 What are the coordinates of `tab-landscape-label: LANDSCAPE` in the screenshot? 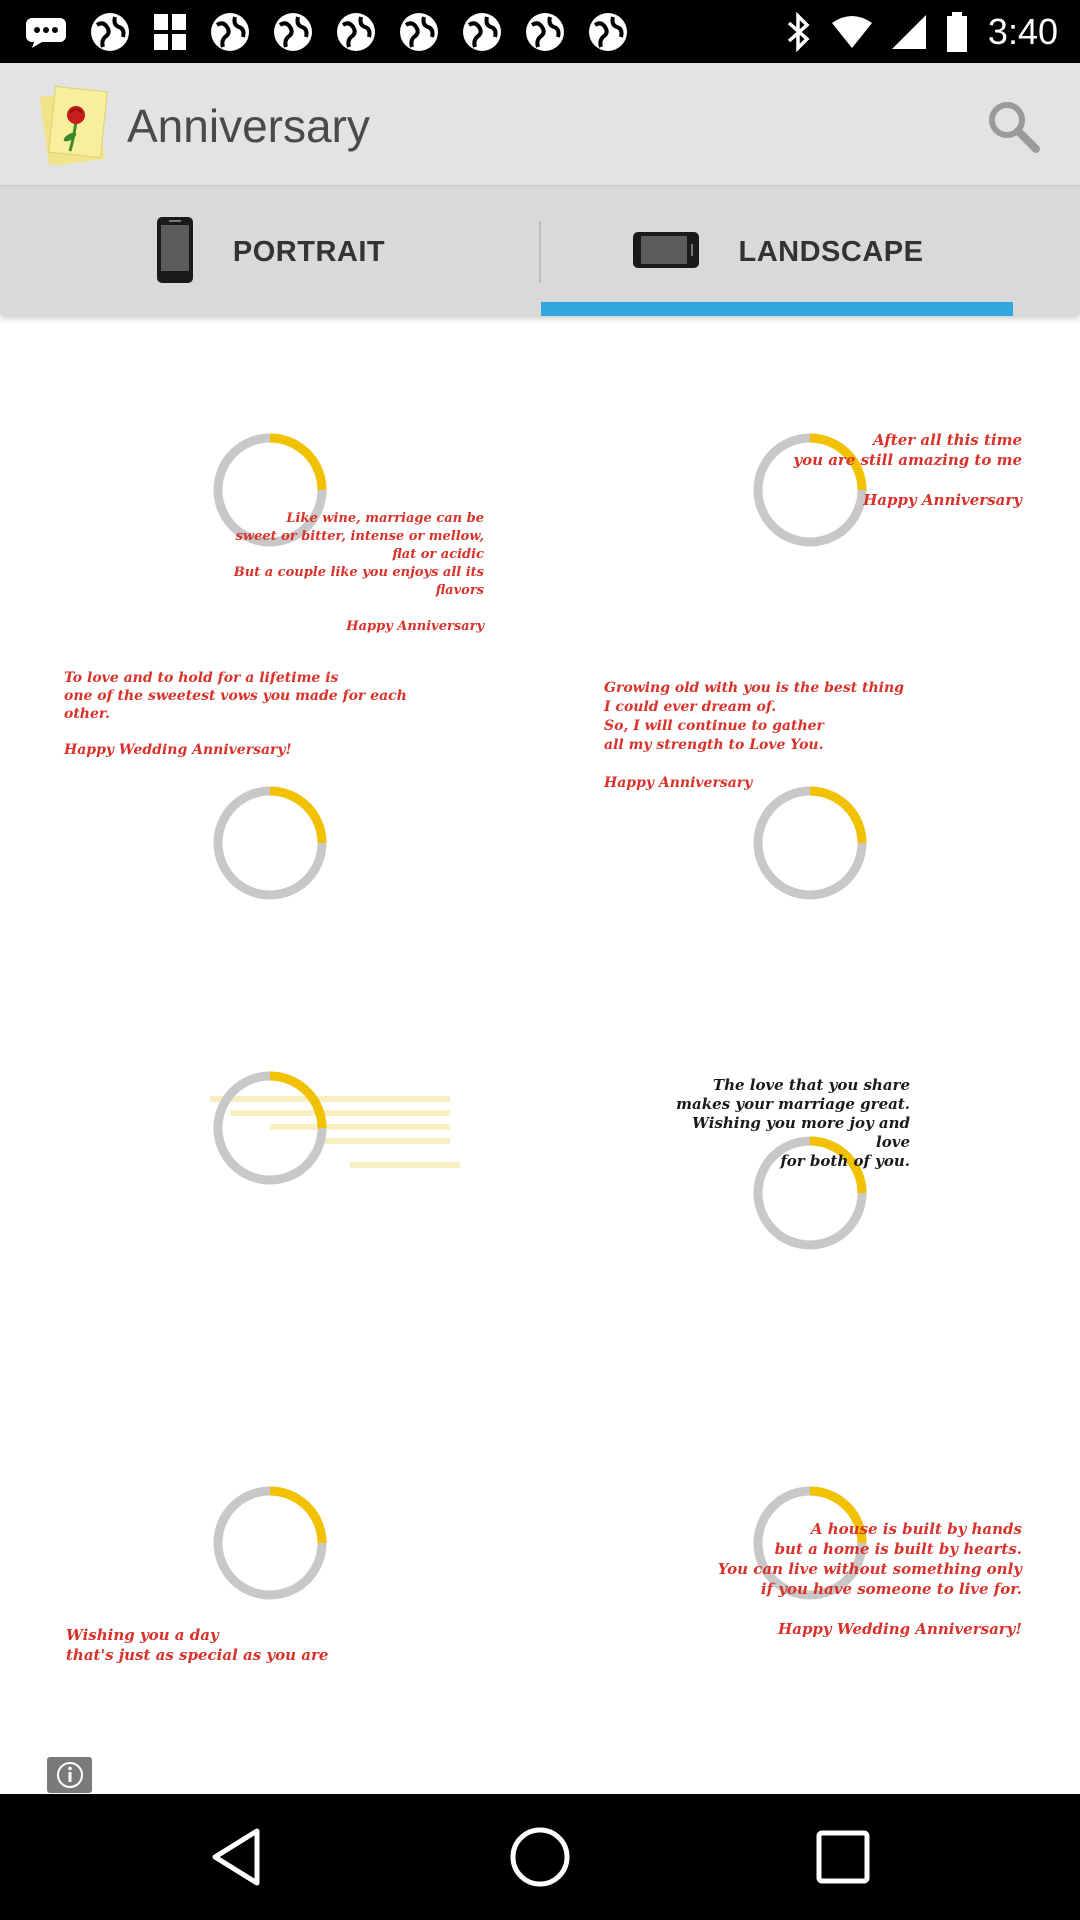 It's located at (831, 251).